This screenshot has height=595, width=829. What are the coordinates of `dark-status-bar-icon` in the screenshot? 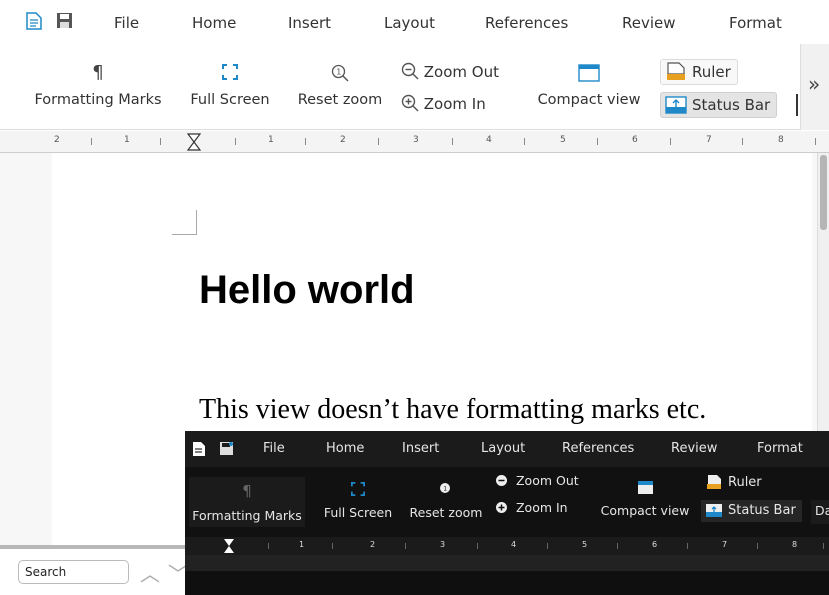 It's located at (714, 510).